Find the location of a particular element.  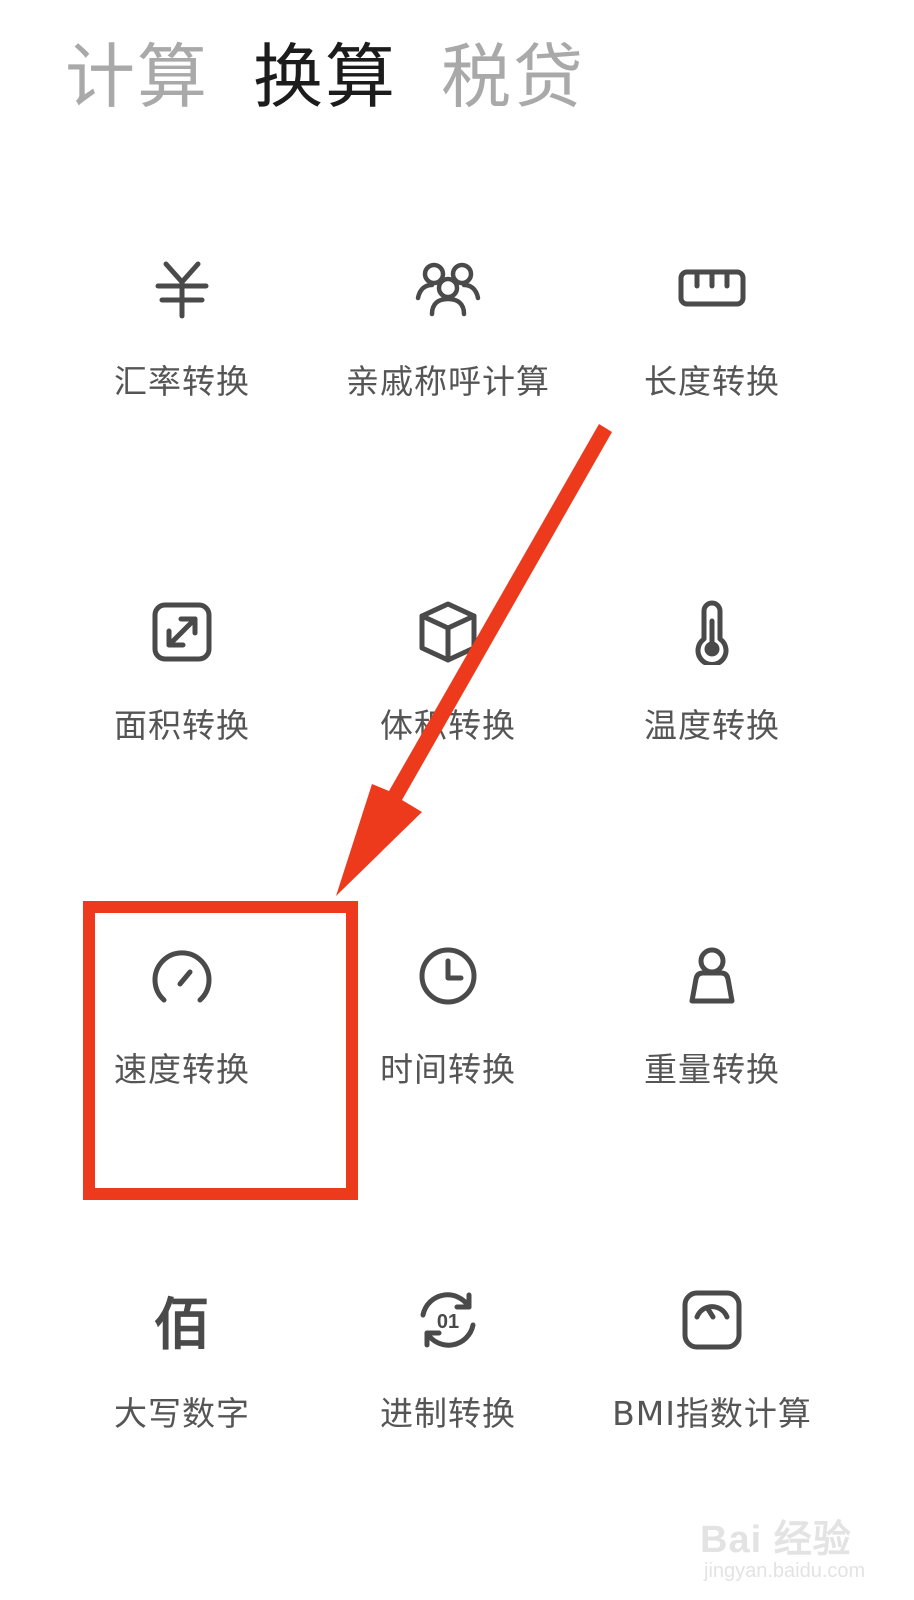

tool-uppercase-number: 佰 大写数字 is located at coordinates (182, 1410).